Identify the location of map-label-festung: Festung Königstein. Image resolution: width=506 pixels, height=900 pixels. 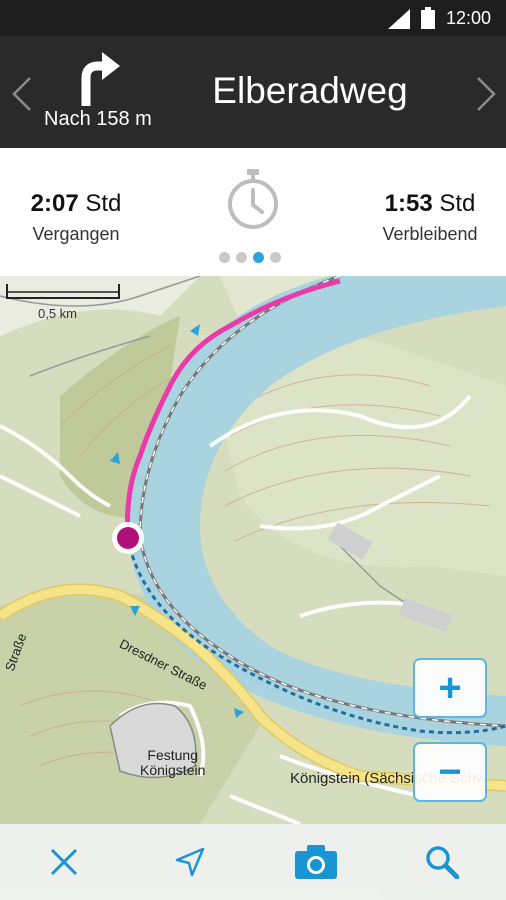
(172, 763).